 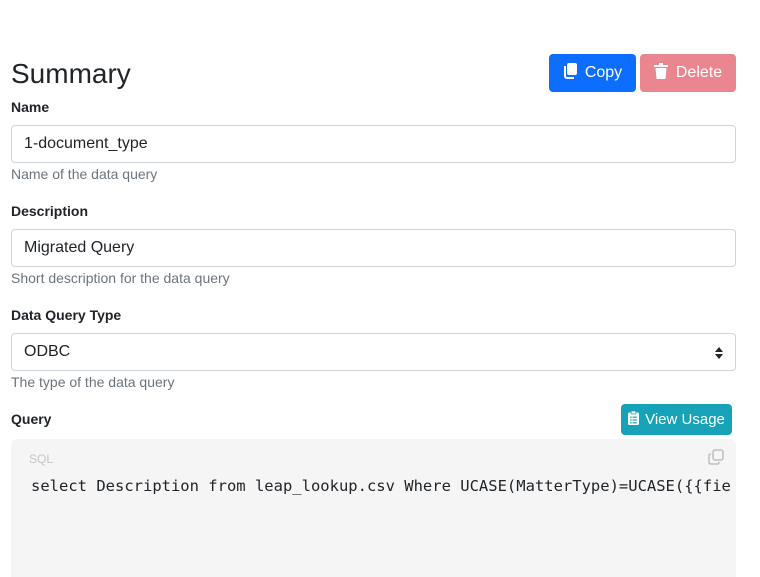 I want to click on page-title: Summary, so click(x=71, y=73).